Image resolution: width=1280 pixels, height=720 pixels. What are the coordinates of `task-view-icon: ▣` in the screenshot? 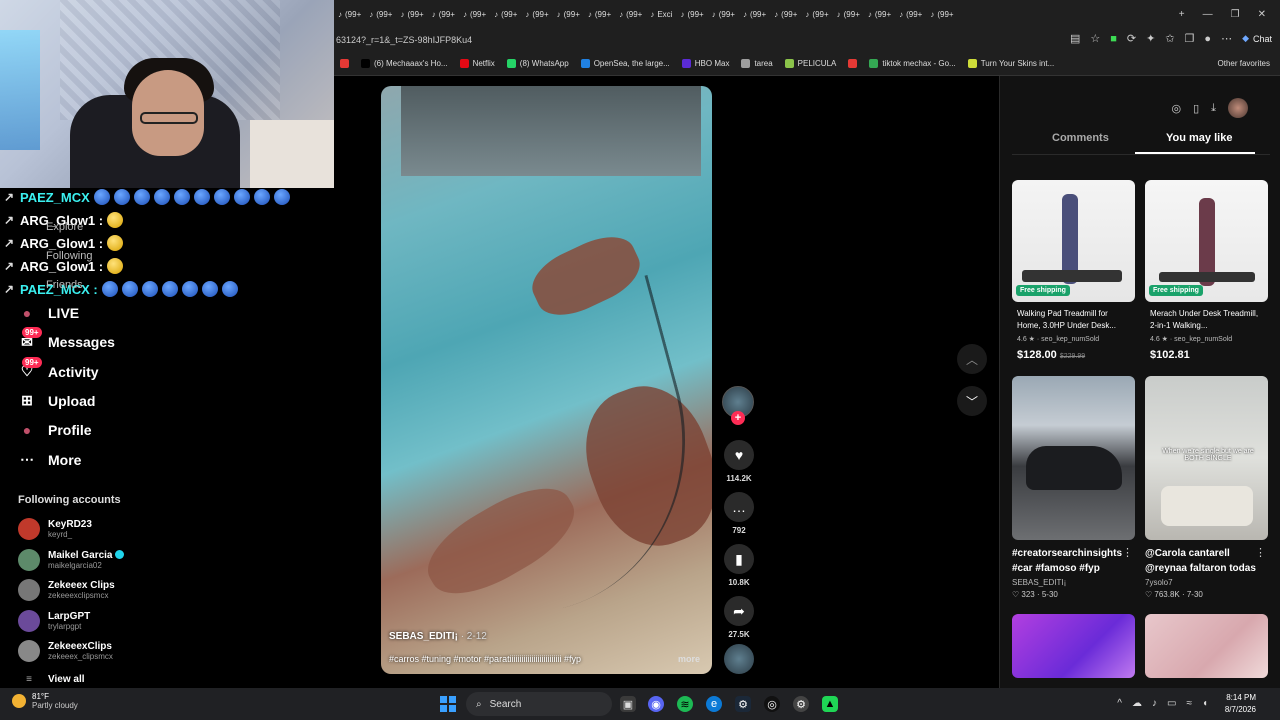 It's located at (628, 704).